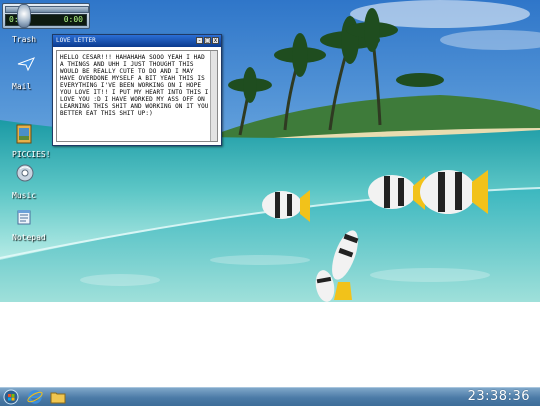 The width and height of the screenshot is (540, 409). Describe the element at coordinates (31, 154) in the screenshot. I see `desktop-icon-label: PICCIES!` at that location.